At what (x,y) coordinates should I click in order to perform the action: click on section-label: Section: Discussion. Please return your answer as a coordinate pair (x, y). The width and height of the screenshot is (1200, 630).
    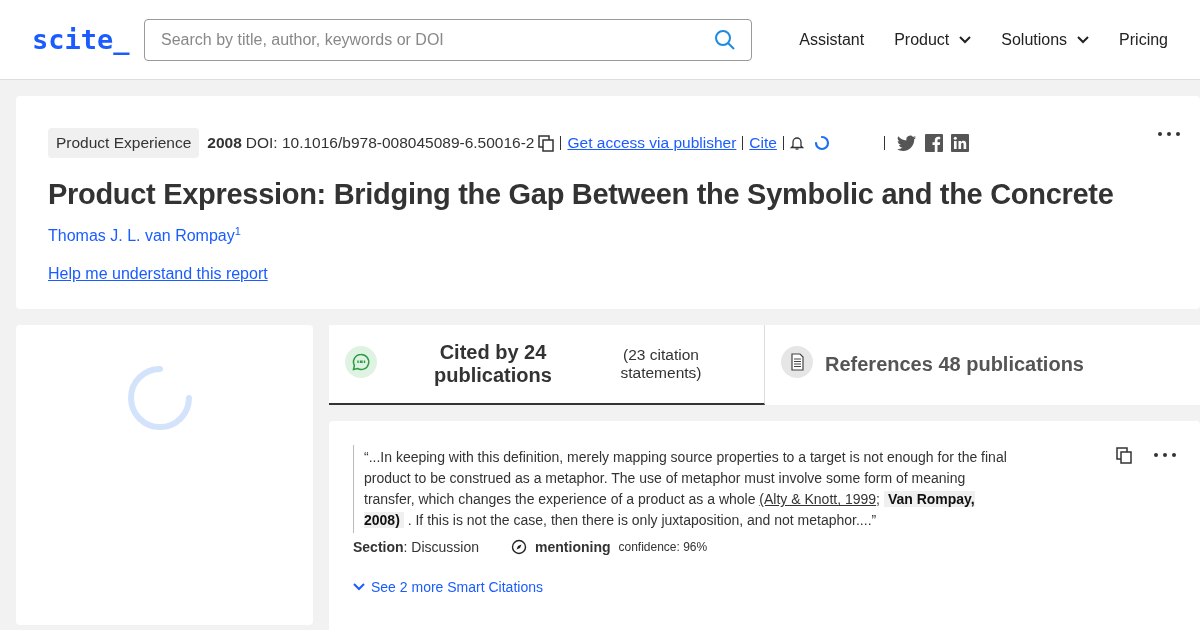
    Looking at the image, I should click on (416, 547).